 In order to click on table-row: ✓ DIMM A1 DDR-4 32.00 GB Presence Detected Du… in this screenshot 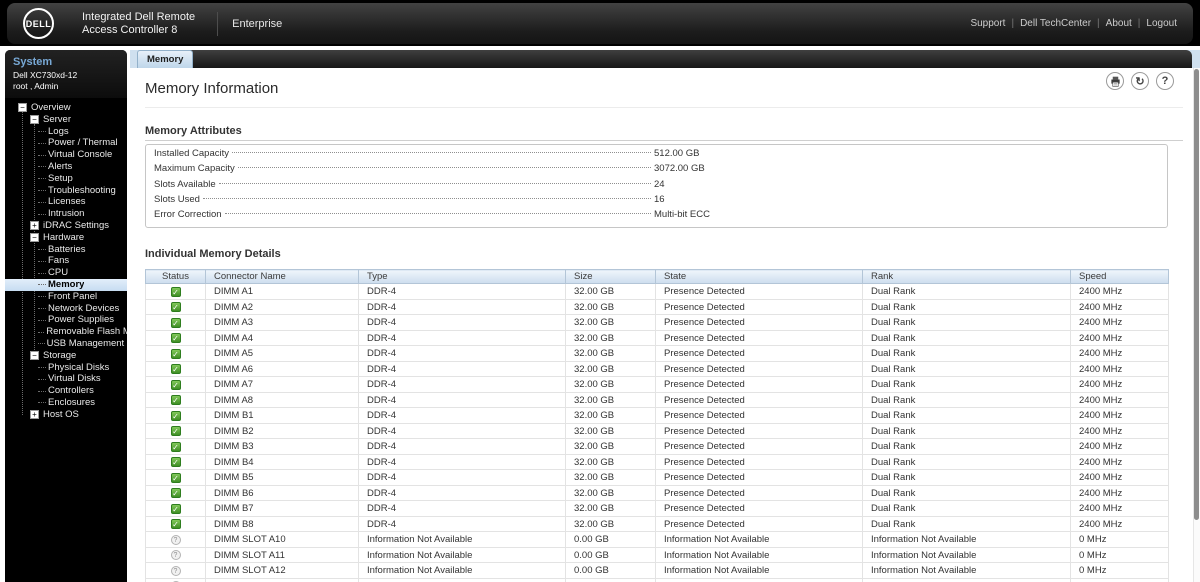, I will do `click(657, 291)`.